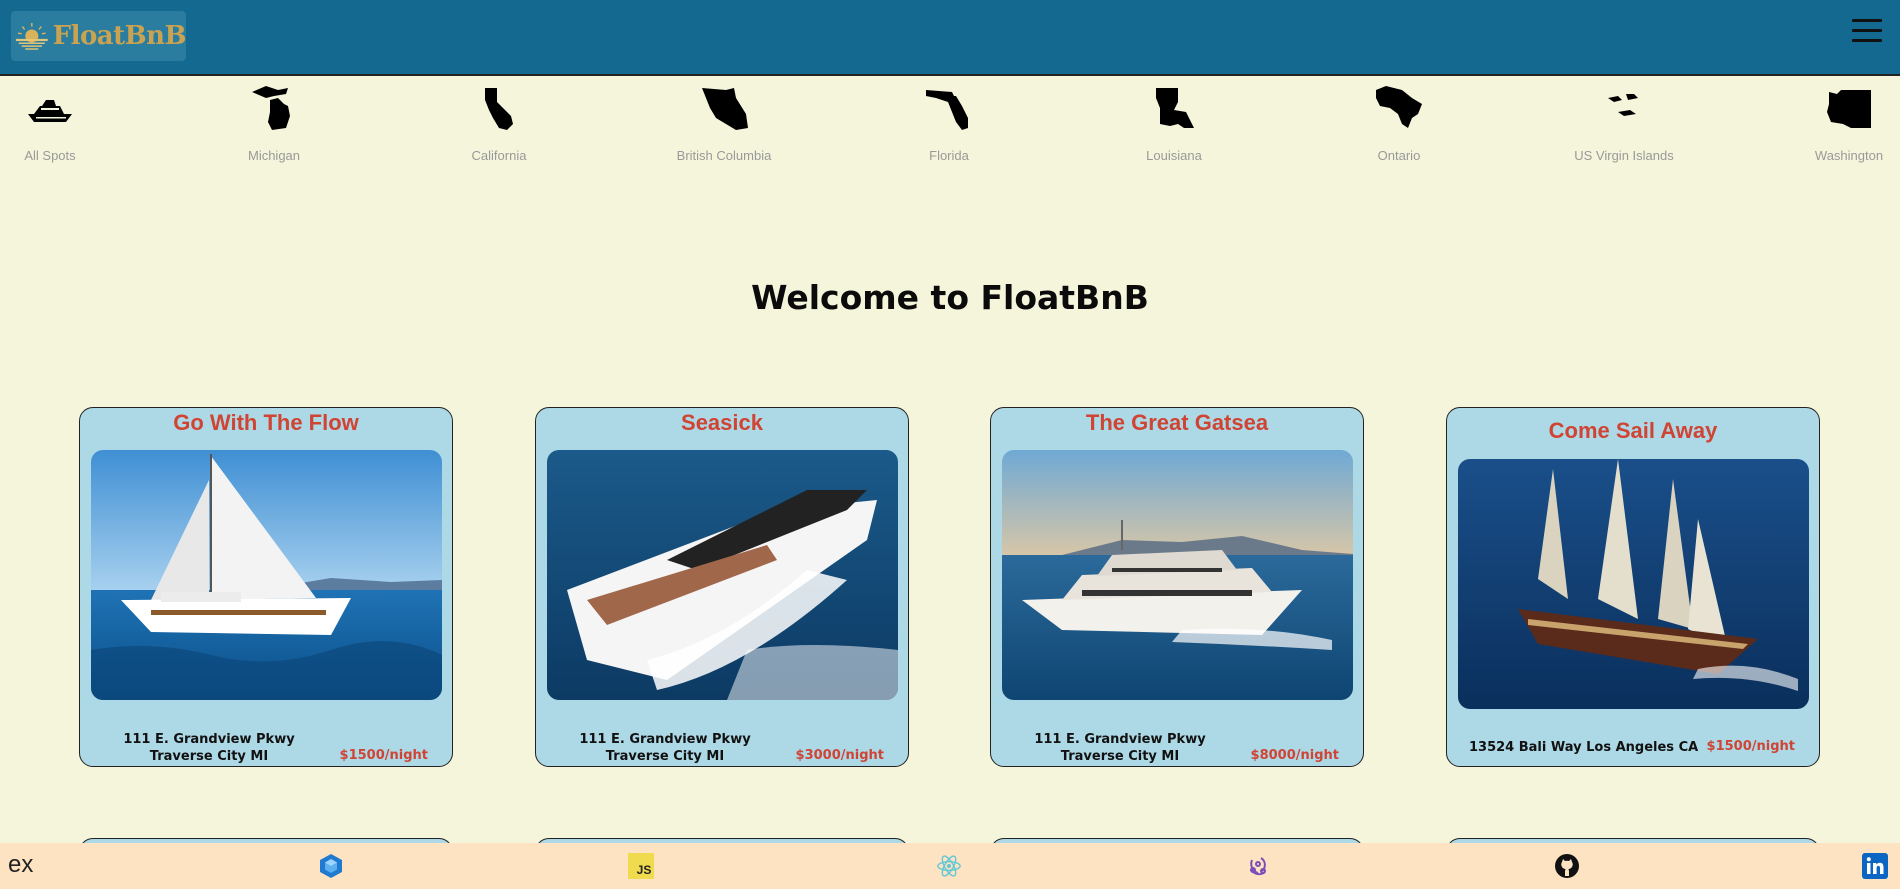 This screenshot has width=1900, height=889. I want to click on schooner-photo, so click(1633, 584).